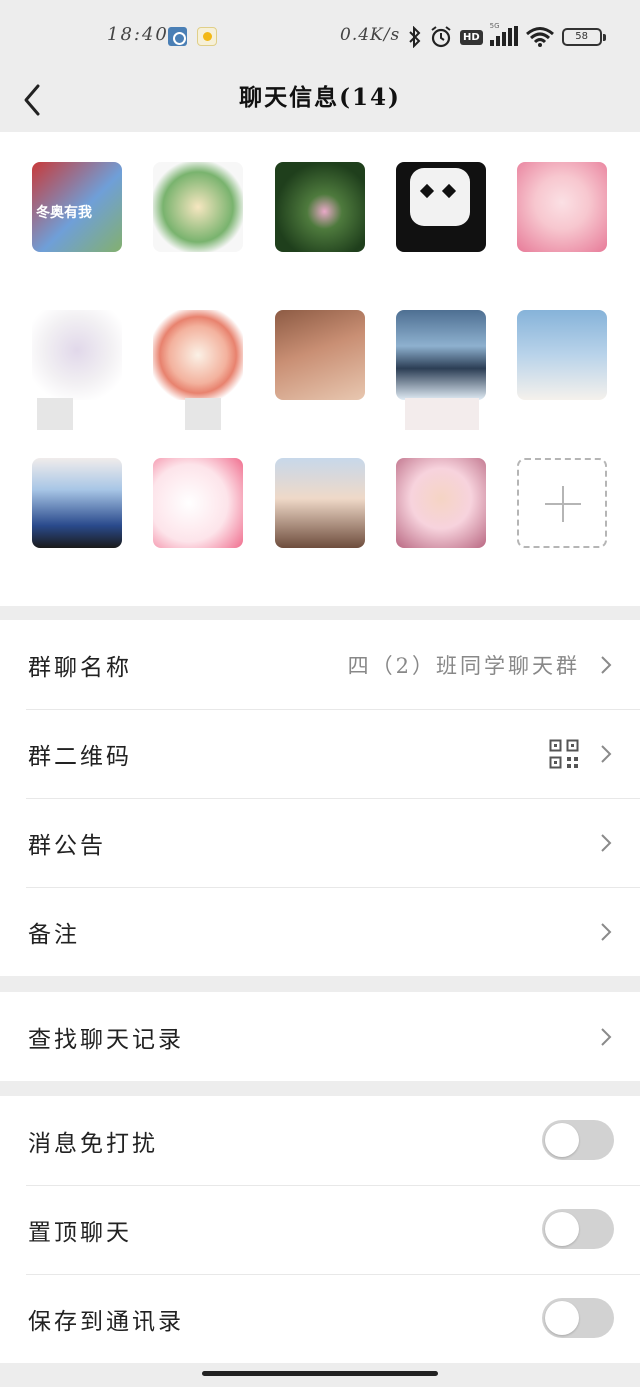  What do you see at coordinates (80, 757) in the screenshot?
I see `qr-code-label: 群二维码` at bounding box center [80, 757].